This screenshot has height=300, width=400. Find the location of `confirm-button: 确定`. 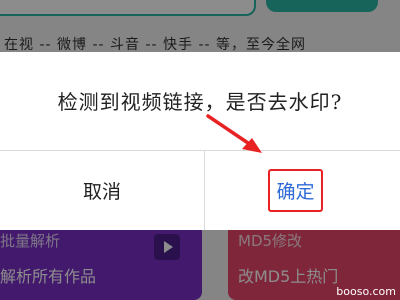

confirm-button: 确定 is located at coordinates (302, 190).